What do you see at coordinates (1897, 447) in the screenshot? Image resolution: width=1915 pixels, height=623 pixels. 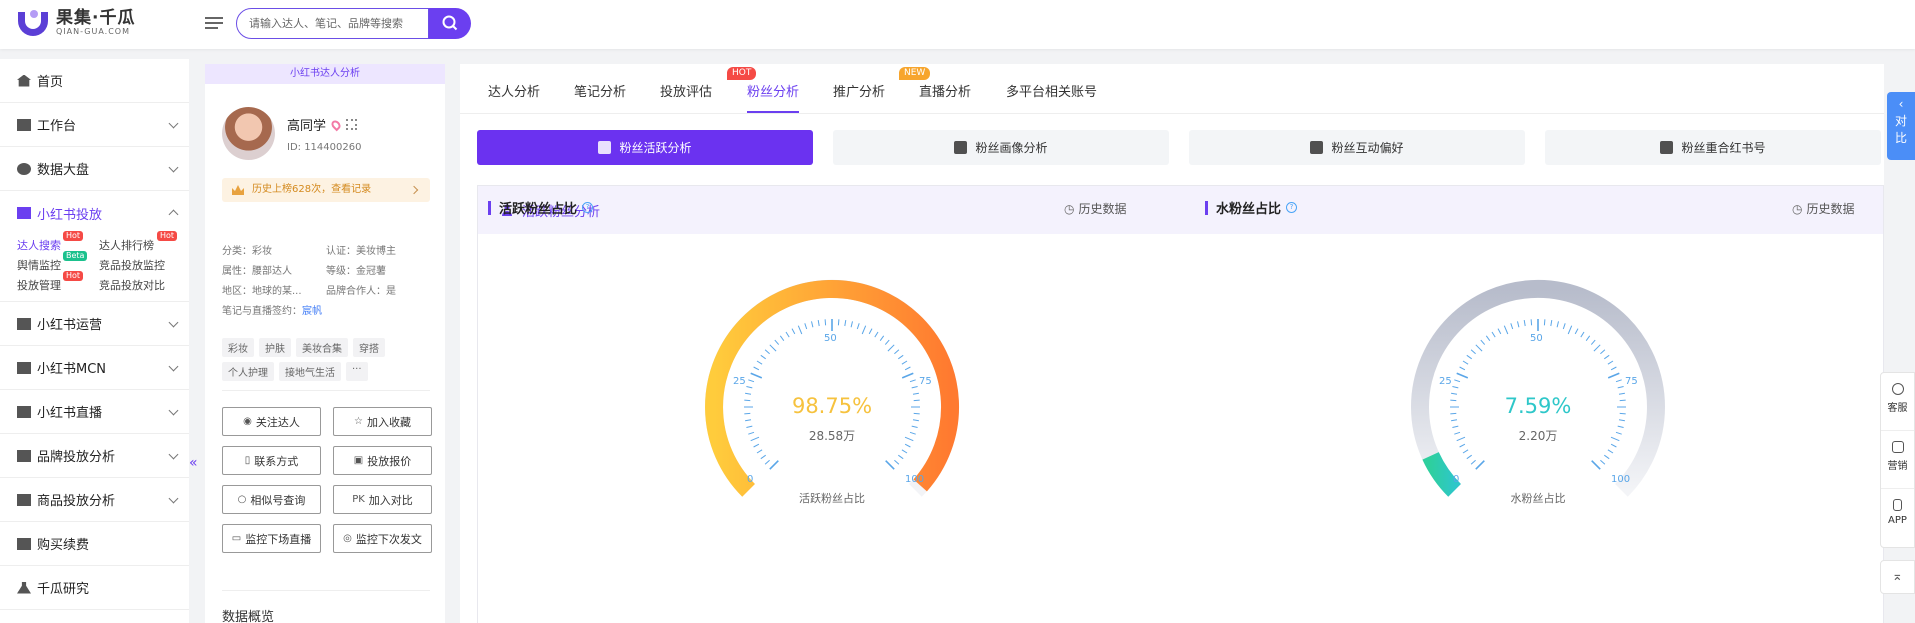 I see `chart-icon` at bounding box center [1897, 447].